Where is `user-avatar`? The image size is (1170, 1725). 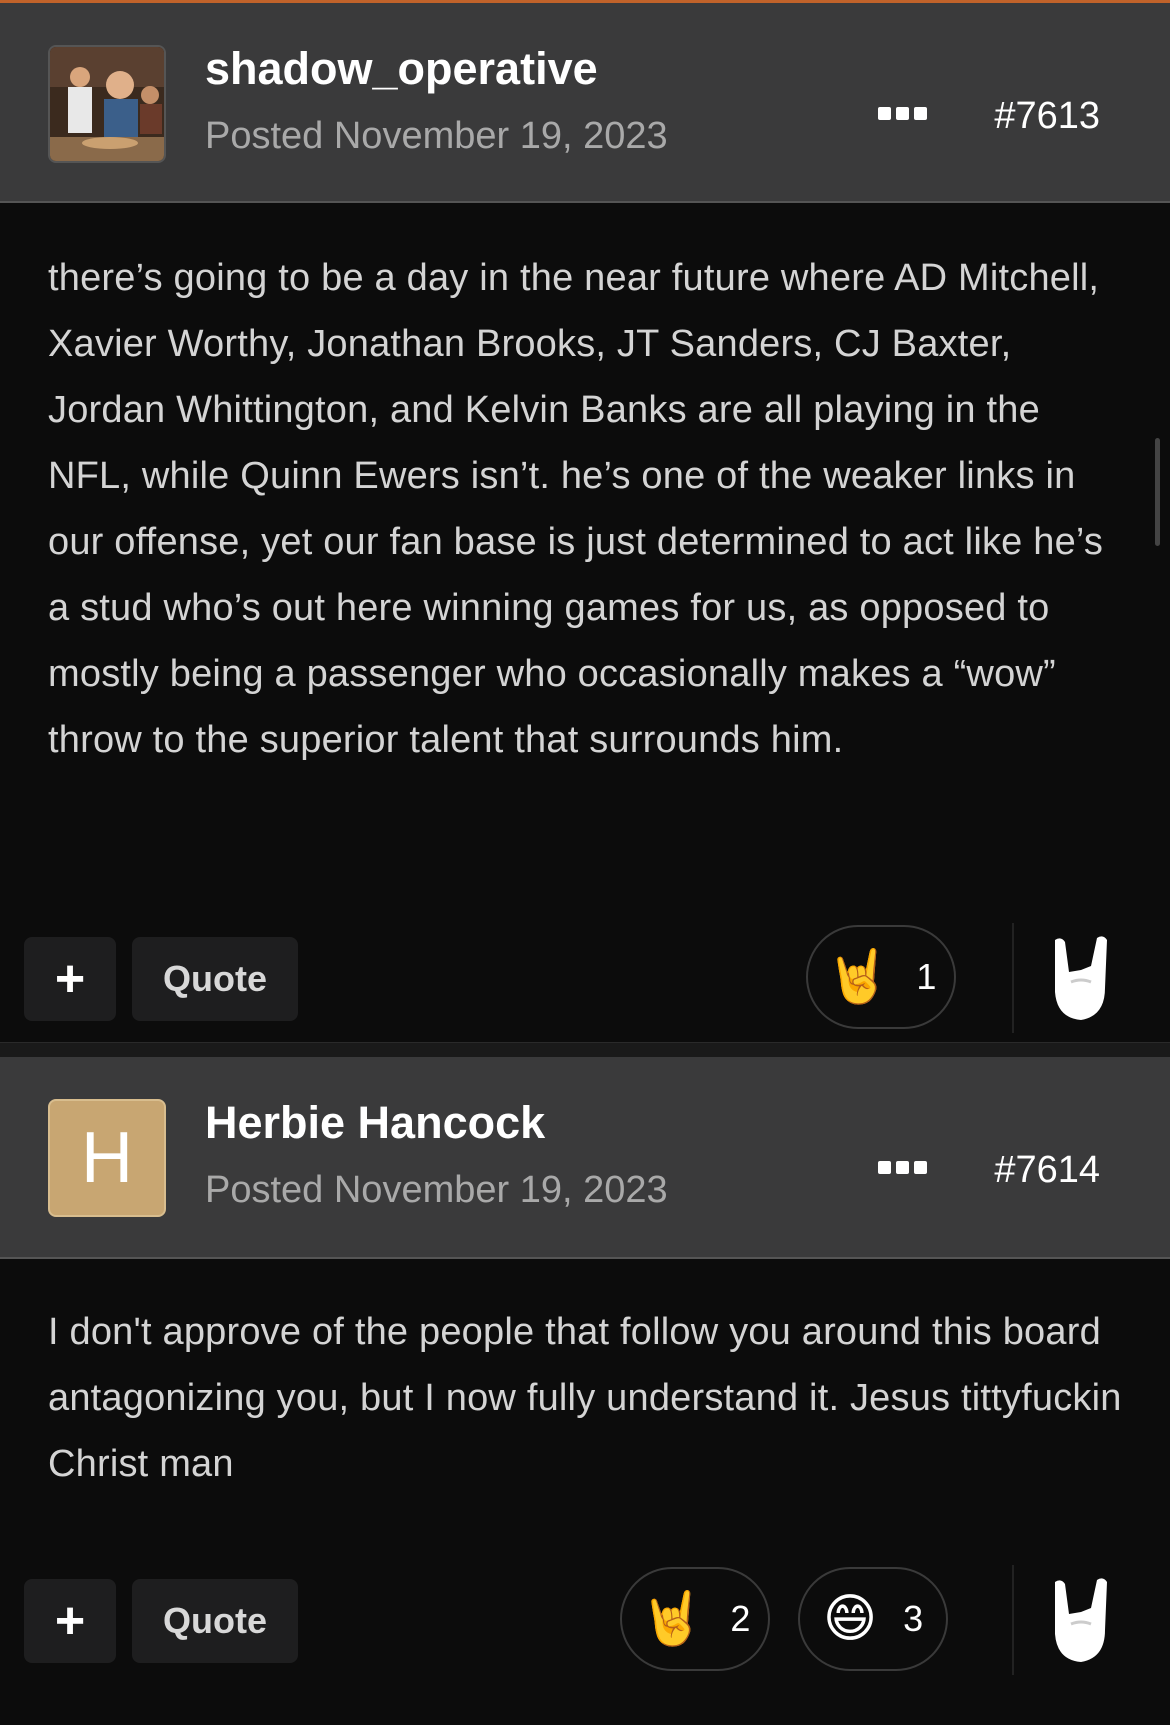 user-avatar is located at coordinates (107, 104).